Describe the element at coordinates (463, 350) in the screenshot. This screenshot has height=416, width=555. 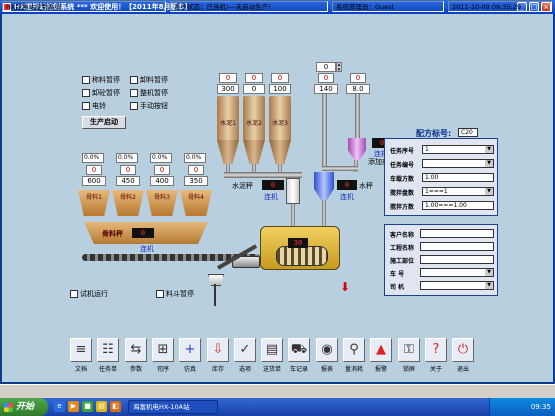
I see `toolbar-button-exit: ⏻` at that location.